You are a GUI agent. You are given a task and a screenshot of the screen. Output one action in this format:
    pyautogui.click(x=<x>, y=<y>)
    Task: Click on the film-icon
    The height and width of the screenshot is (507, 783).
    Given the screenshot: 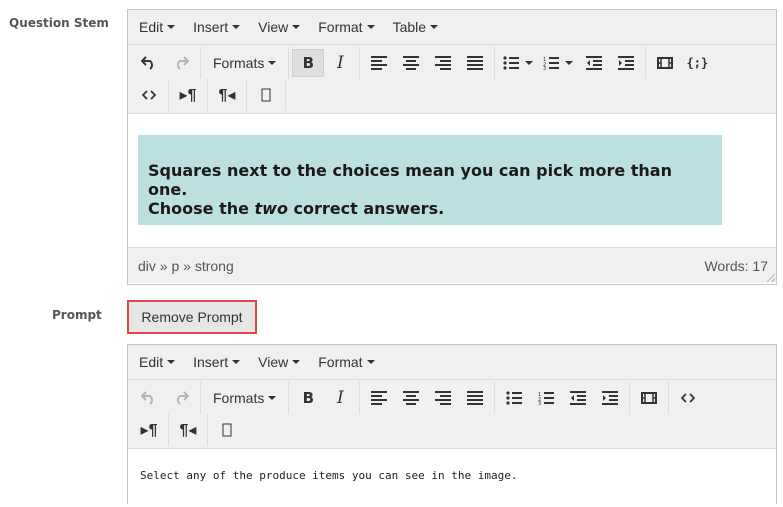 What is the action you would take?
    pyautogui.click(x=649, y=398)
    